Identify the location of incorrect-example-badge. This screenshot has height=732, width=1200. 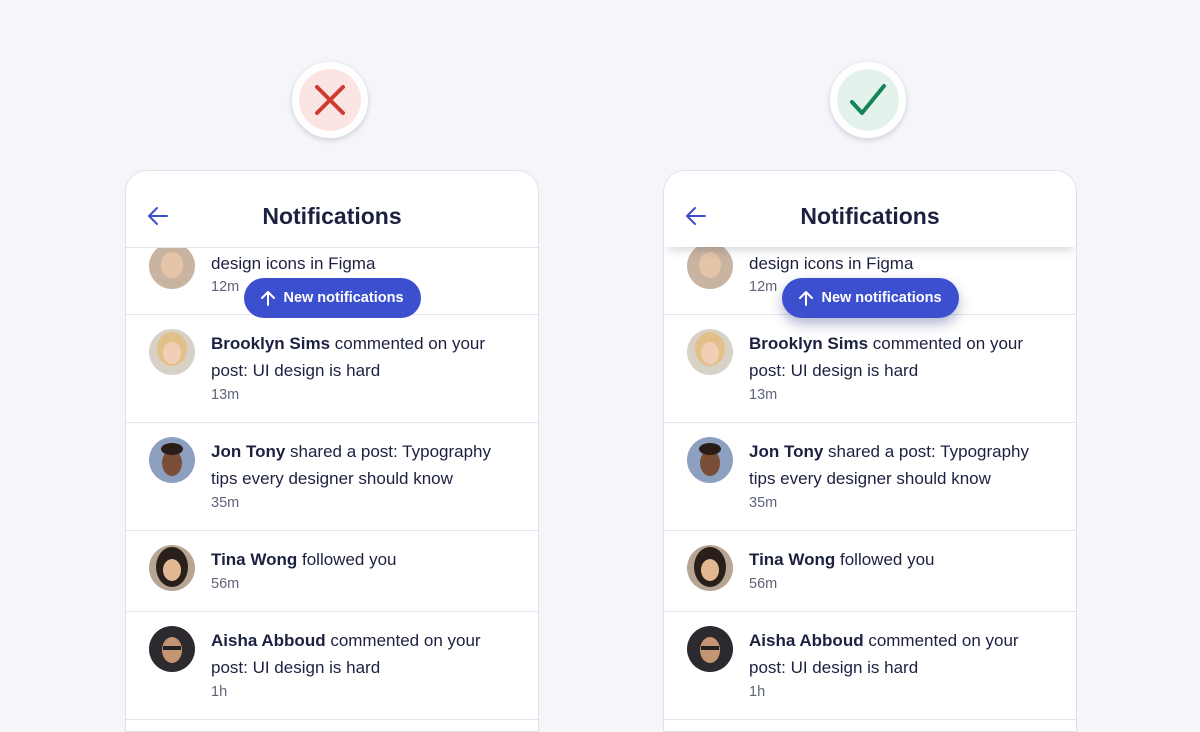
(330, 100).